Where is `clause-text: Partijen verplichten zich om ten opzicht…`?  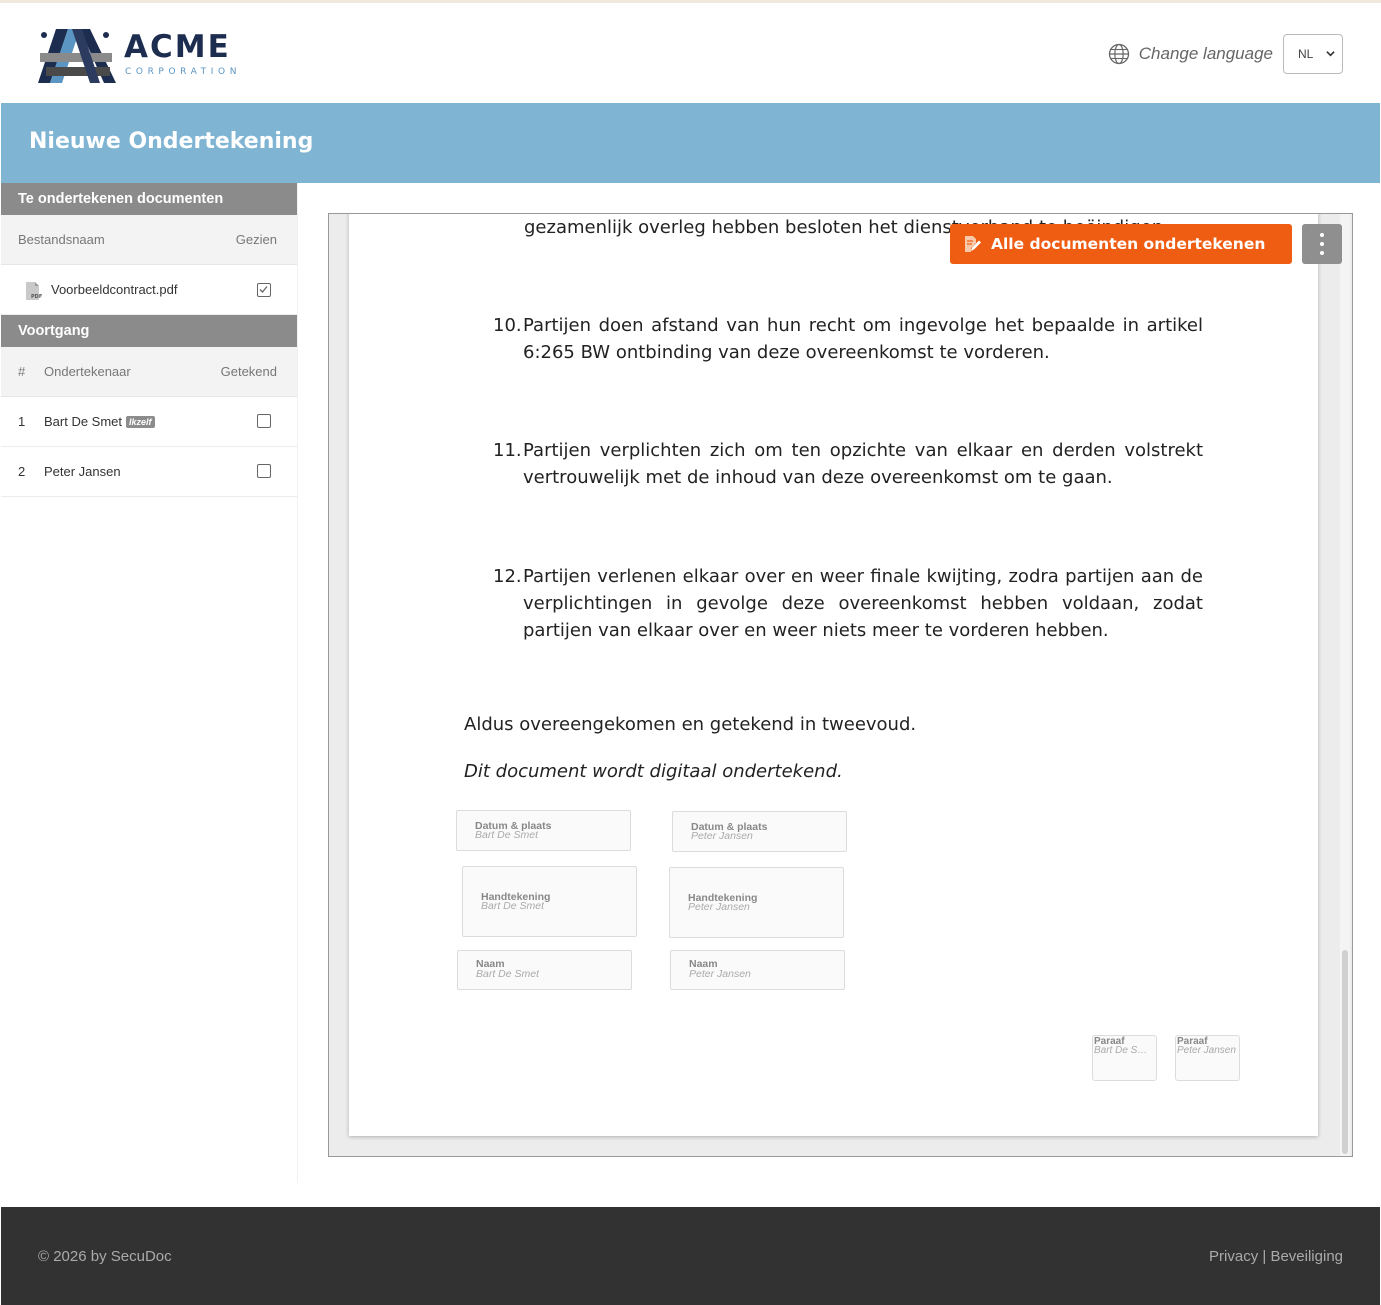
clause-text: Partijen verplichten zich om ten opzicht… is located at coordinates (863, 464).